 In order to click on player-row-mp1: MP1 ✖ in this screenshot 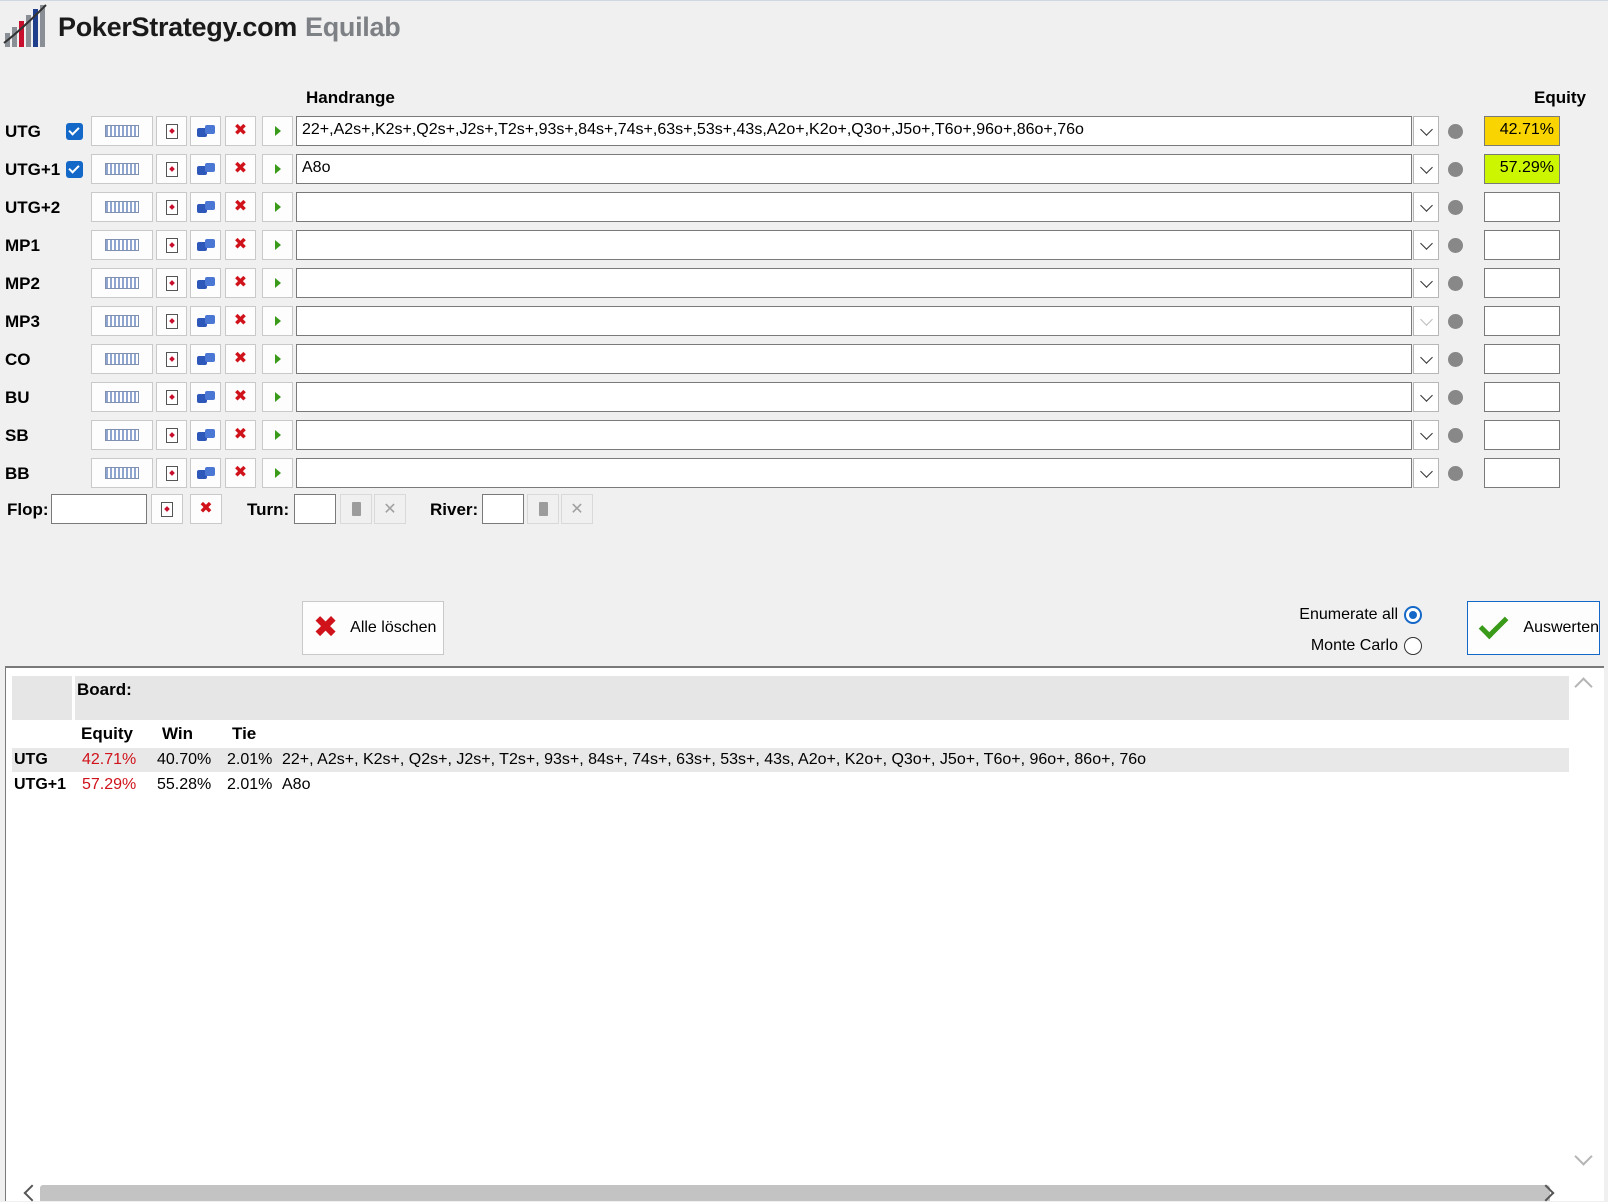, I will do `click(804, 246)`.